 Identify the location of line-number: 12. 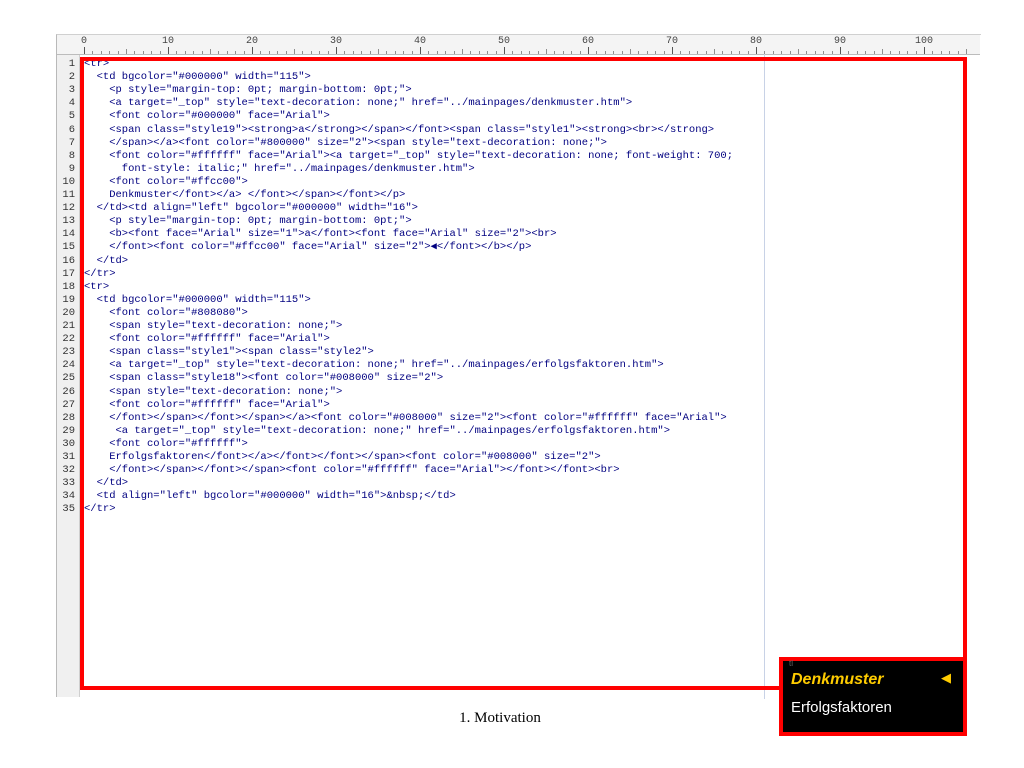
(68, 208).